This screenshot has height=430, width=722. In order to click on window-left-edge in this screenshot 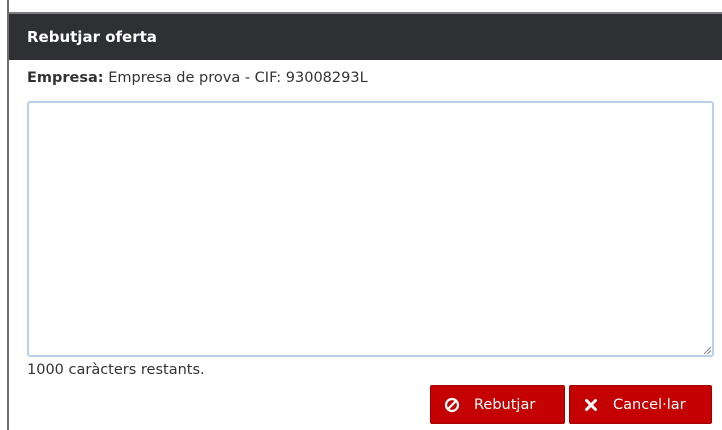, I will do `click(4, 215)`.